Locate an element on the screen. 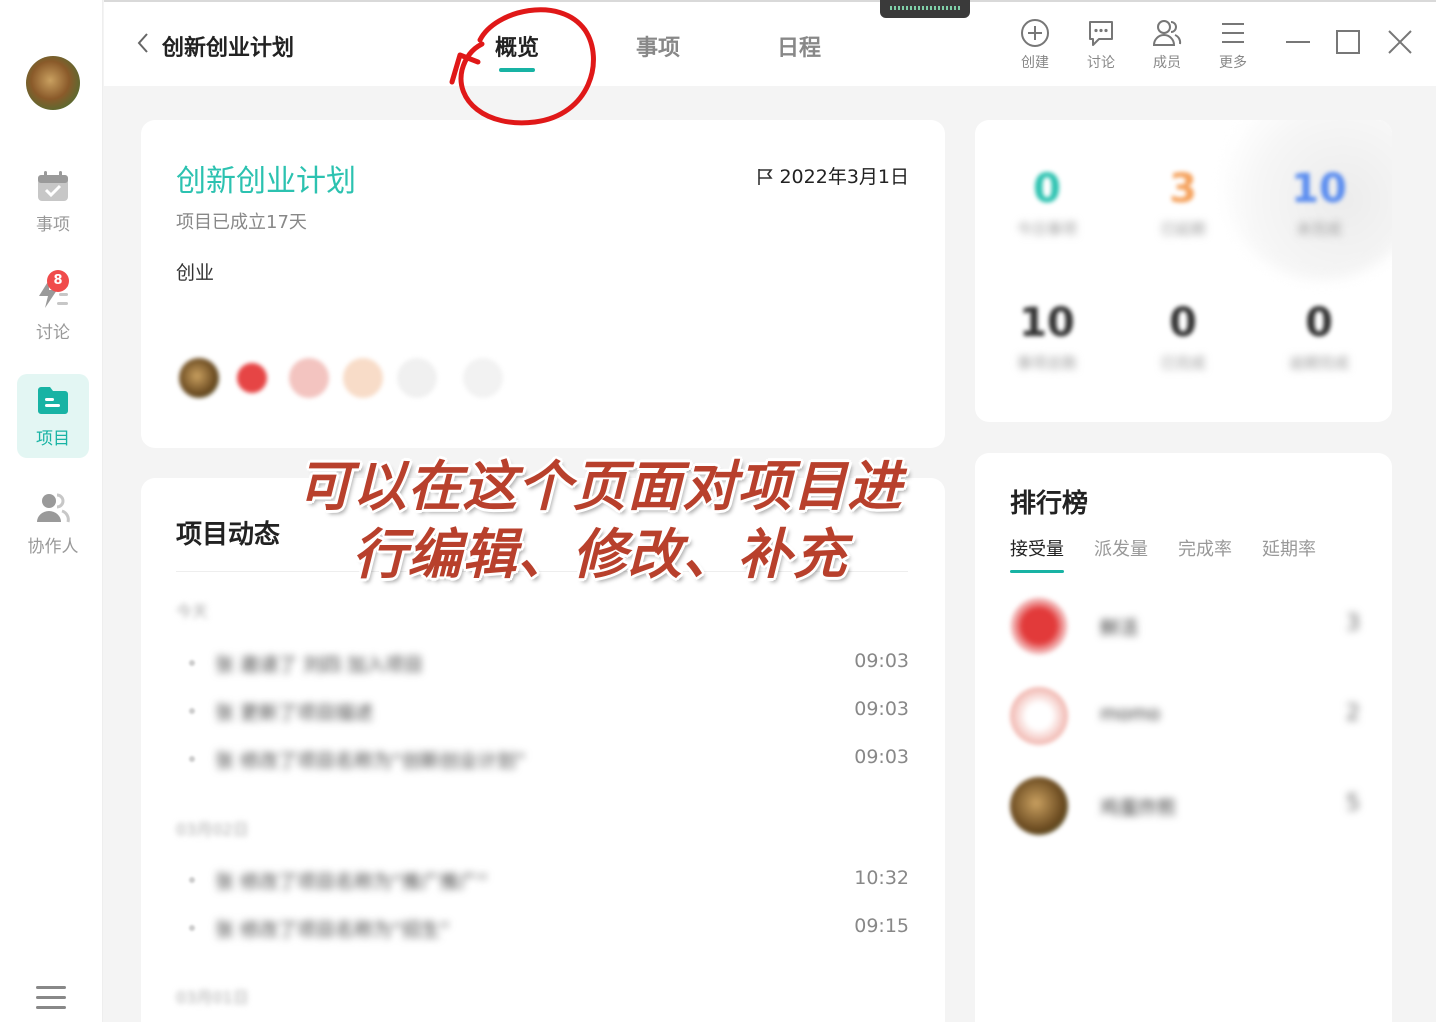 Image resolution: width=1436 pixels, height=1022 pixels. list-item: 张 修改了项目名称为“推广推广” 10:32 is located at coordinates (549, 880).